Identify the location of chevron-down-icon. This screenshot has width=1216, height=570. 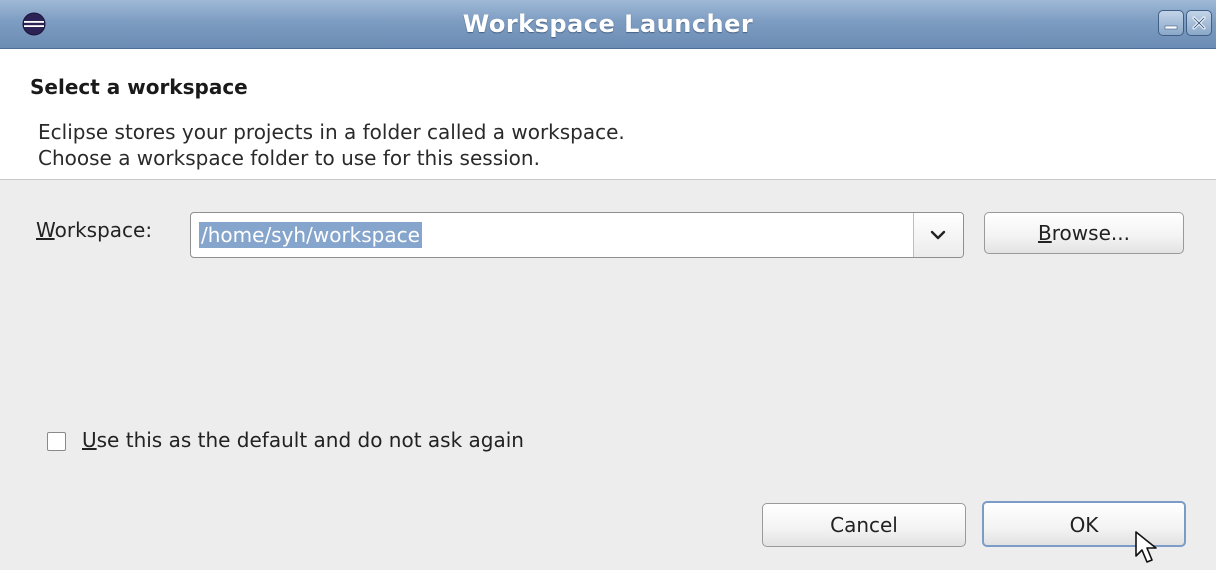
(938, 235).